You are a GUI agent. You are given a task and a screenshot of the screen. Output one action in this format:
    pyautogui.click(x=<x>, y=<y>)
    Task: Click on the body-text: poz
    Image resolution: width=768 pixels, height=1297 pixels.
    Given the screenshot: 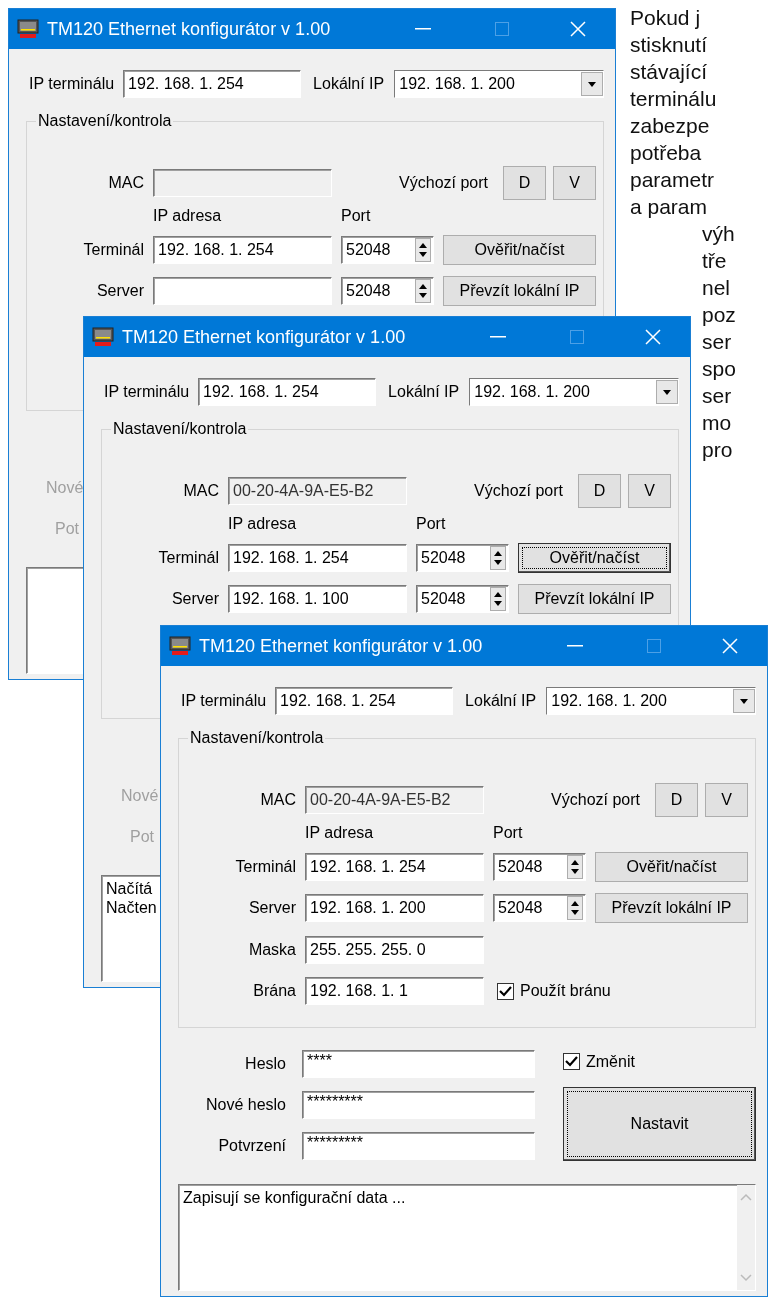 What is the action you would take?
    pyautogui.click(x=719, y=315)
    